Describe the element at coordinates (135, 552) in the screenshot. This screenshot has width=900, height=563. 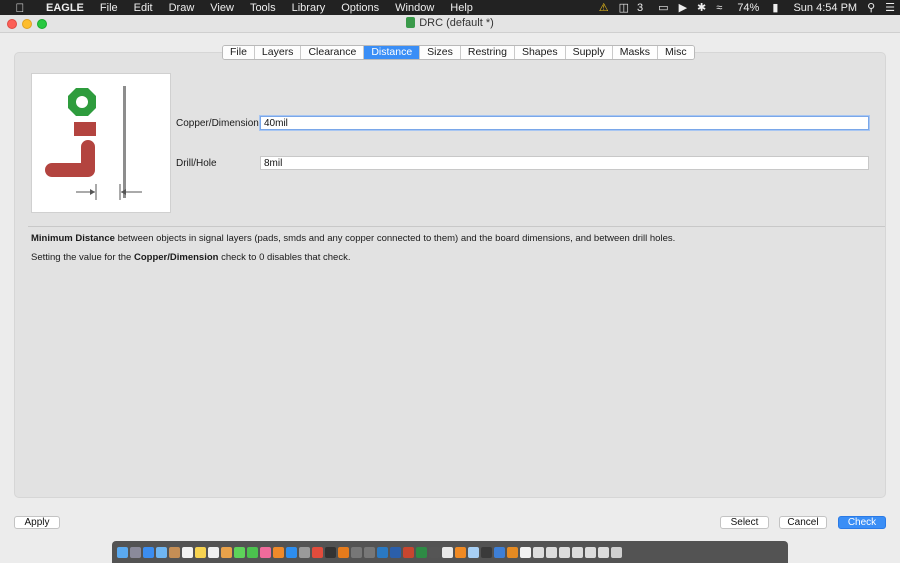
I see `launchpad-icon` at that location.